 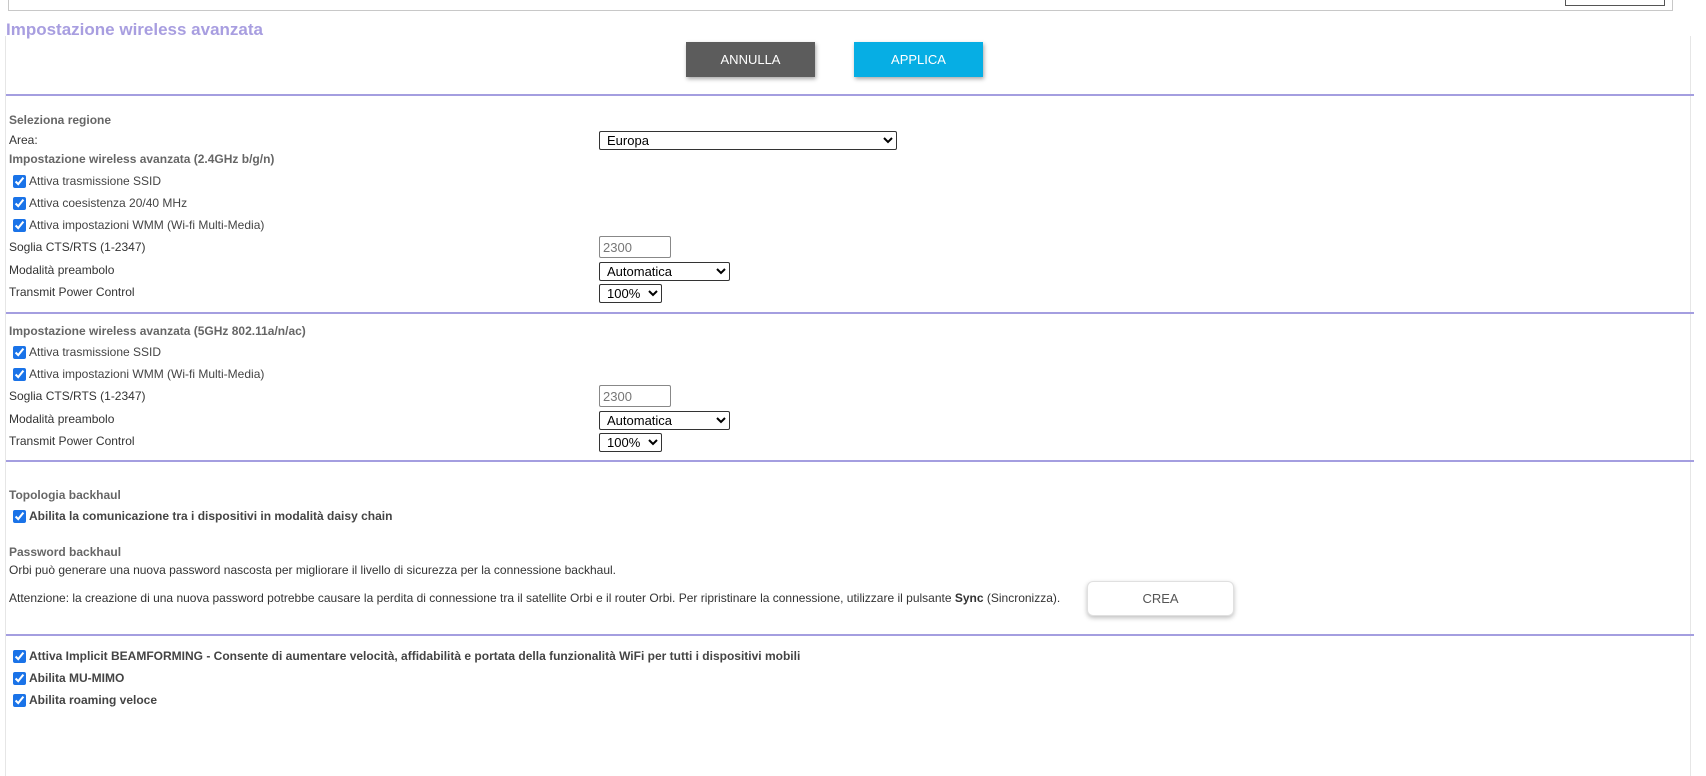 I want to click on mumimo-option: Abilita MU-MIMO, so click(x=68, y=678).